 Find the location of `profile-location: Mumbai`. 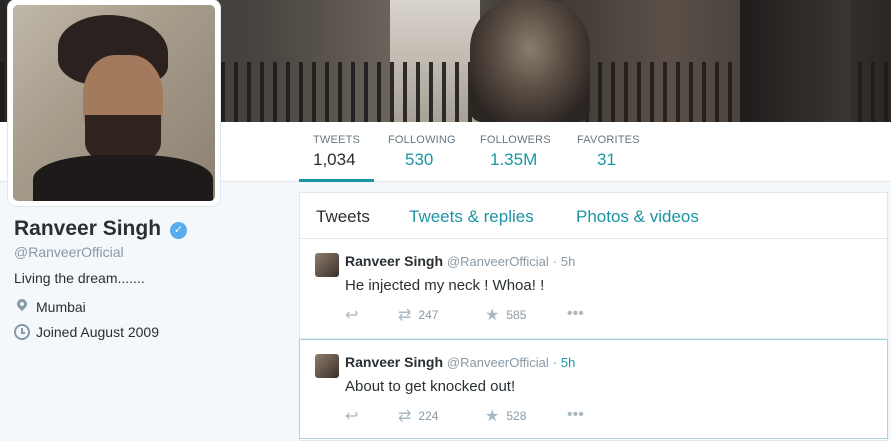

profile-location: Mumbai is located at coordinates (50, 307).